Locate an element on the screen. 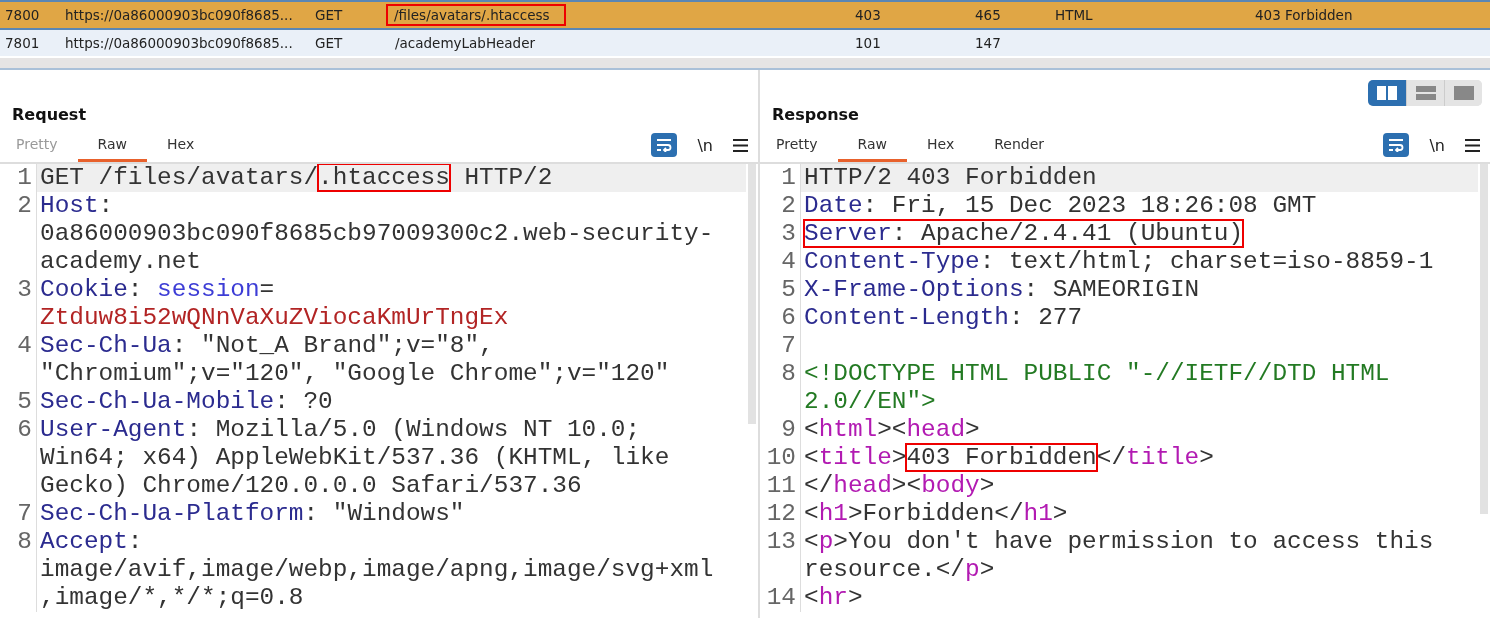 The image size is (1490, 618). code-text: Win64; x64) AppleWebKit/537.36 (KHTML, like is located at coordinates (355, 457).